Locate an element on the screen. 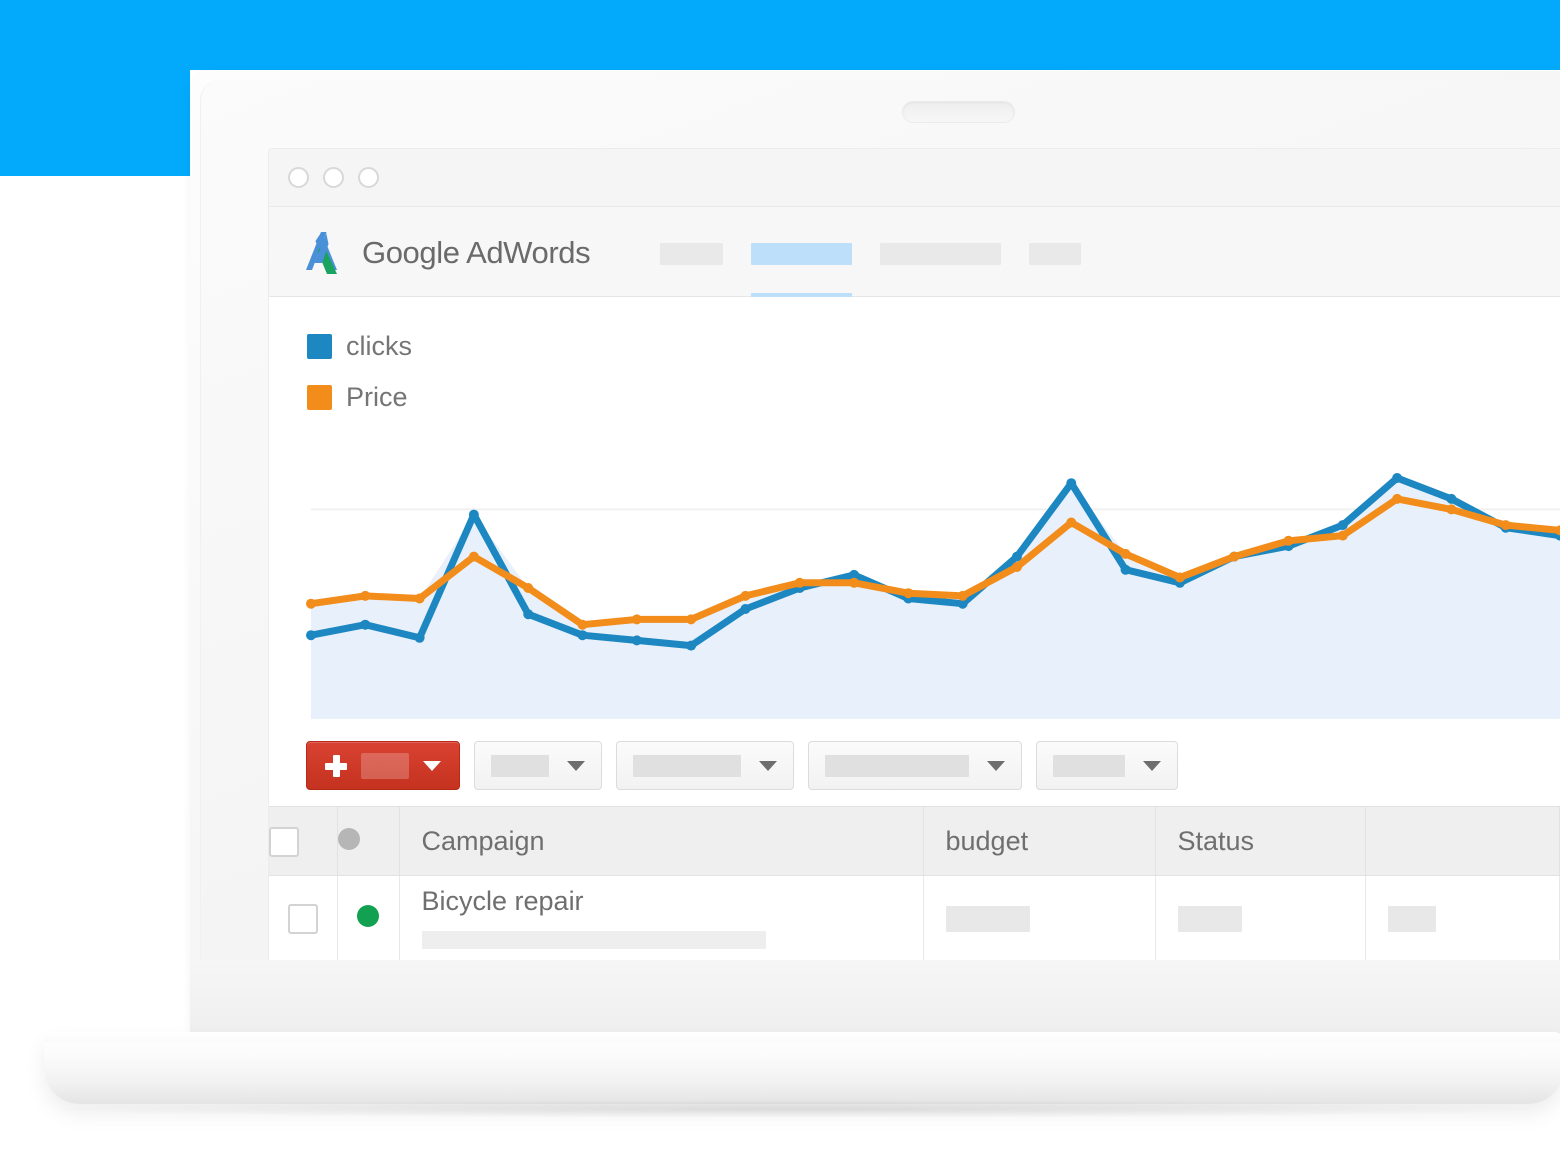  adwords-logo-icon is located at coordinates (327, 253).